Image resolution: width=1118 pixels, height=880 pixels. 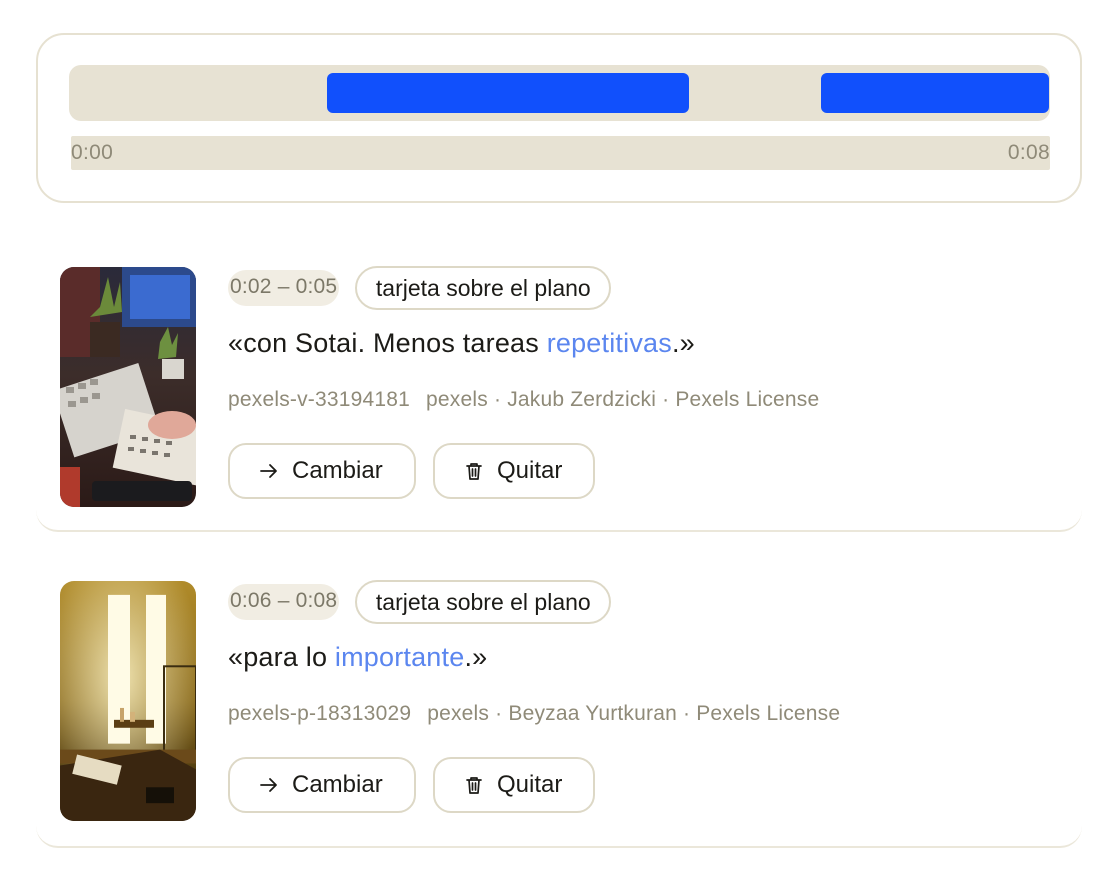 What do you see at coordinates (320, 713) in the screenshot?
I see `media-id: pexels-p-18313029` at bounding box center [320, 713].